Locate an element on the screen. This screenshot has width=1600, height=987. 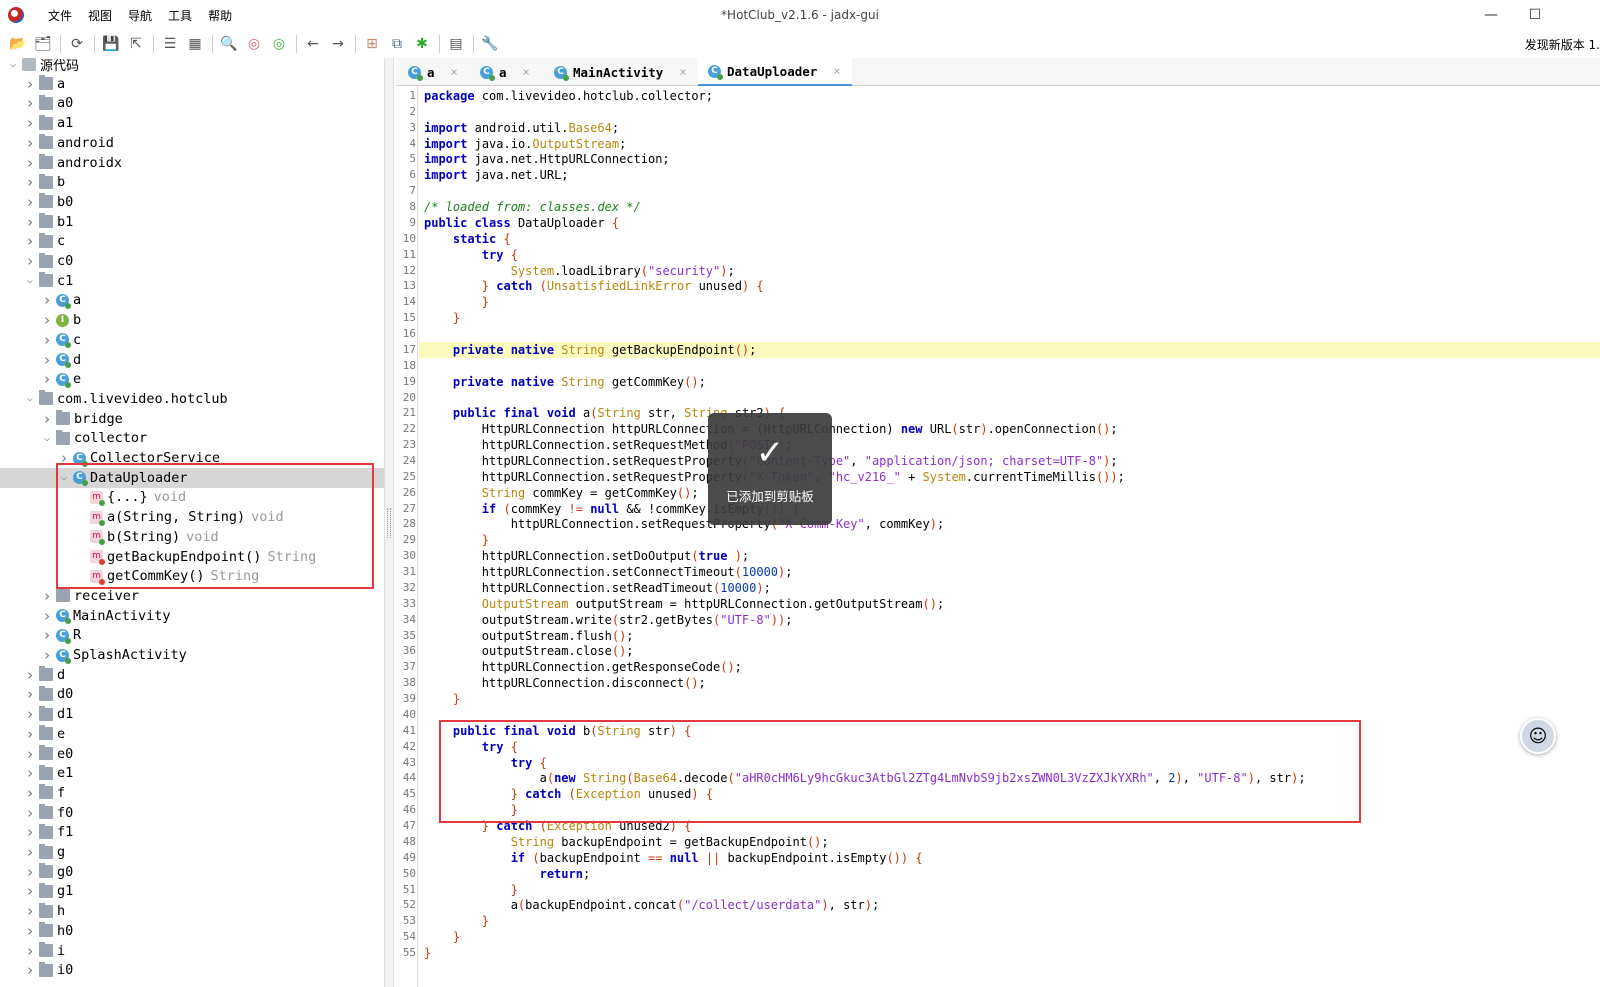
update-available-label: 发现新版本 1. is located at coordinates (1562, 44).